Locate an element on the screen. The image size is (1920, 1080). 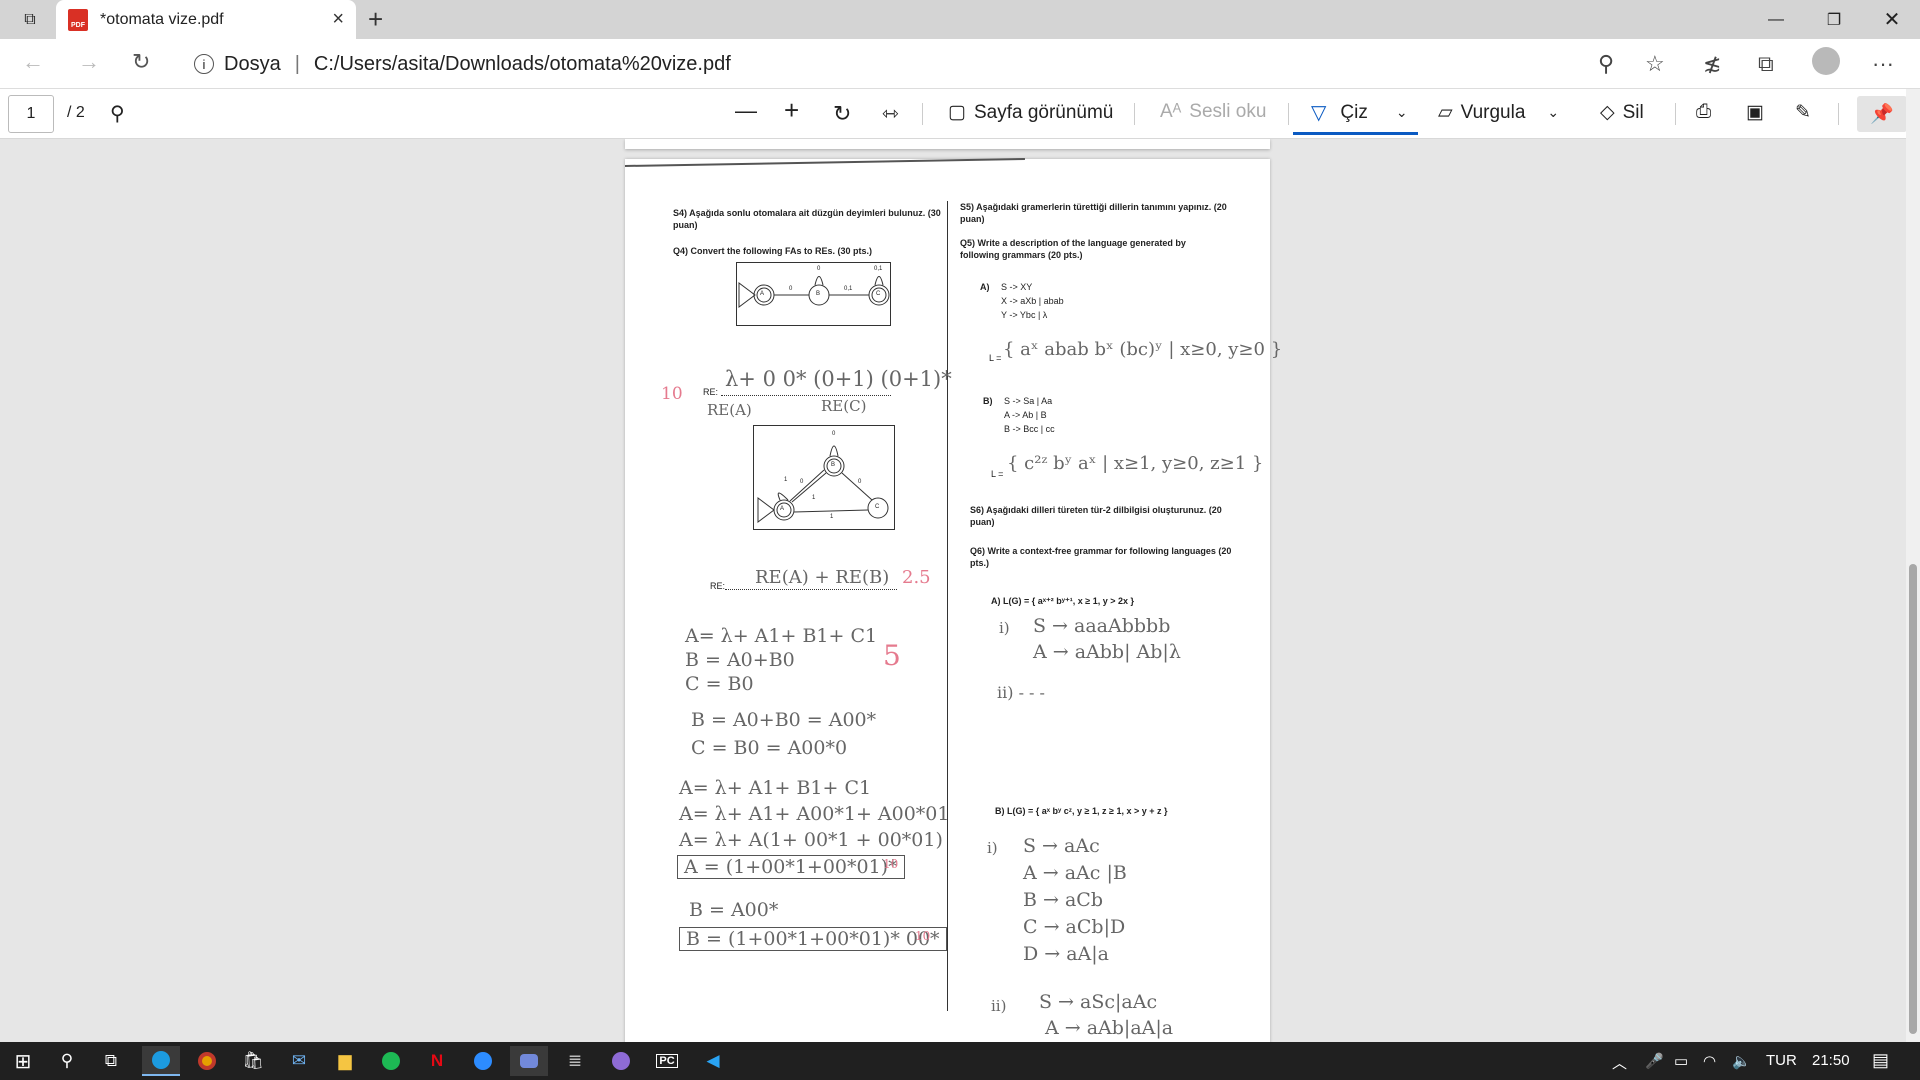
file-explorer-icon: ▆ is located at coordinates (345, 1061).